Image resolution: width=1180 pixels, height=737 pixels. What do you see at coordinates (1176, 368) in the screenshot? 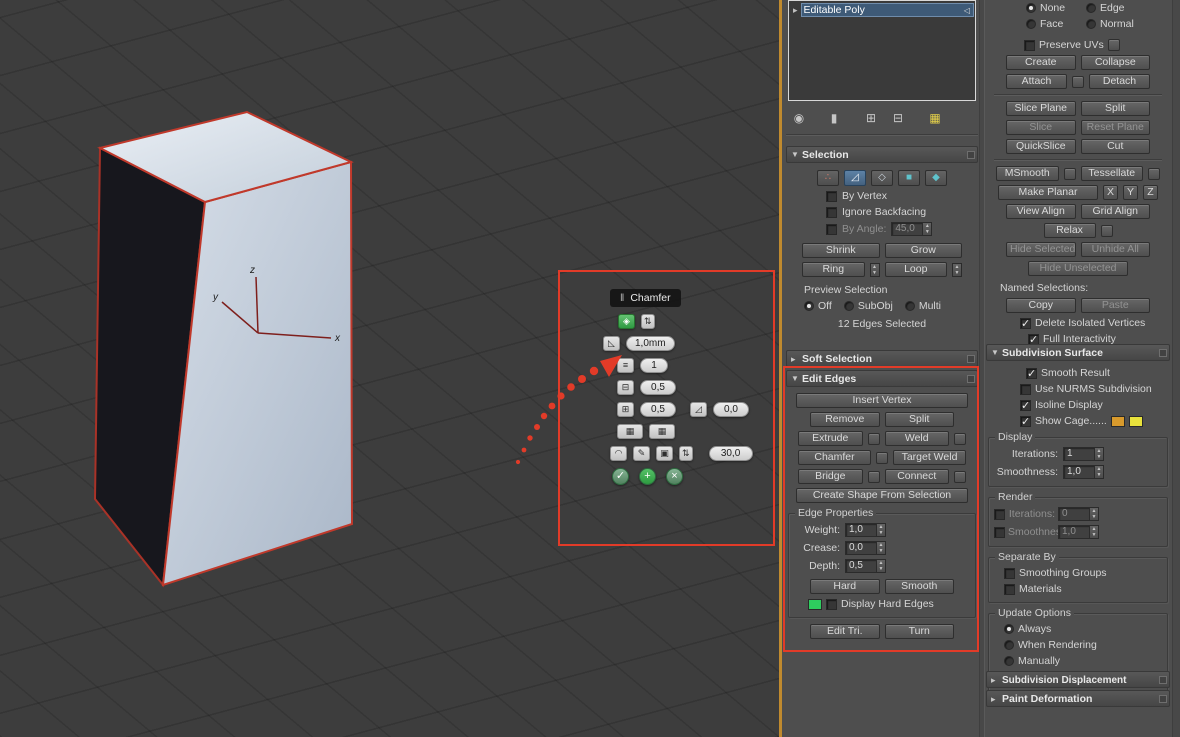
I see `panel-scroll-strip-right` at bounding box center [1176, 368].